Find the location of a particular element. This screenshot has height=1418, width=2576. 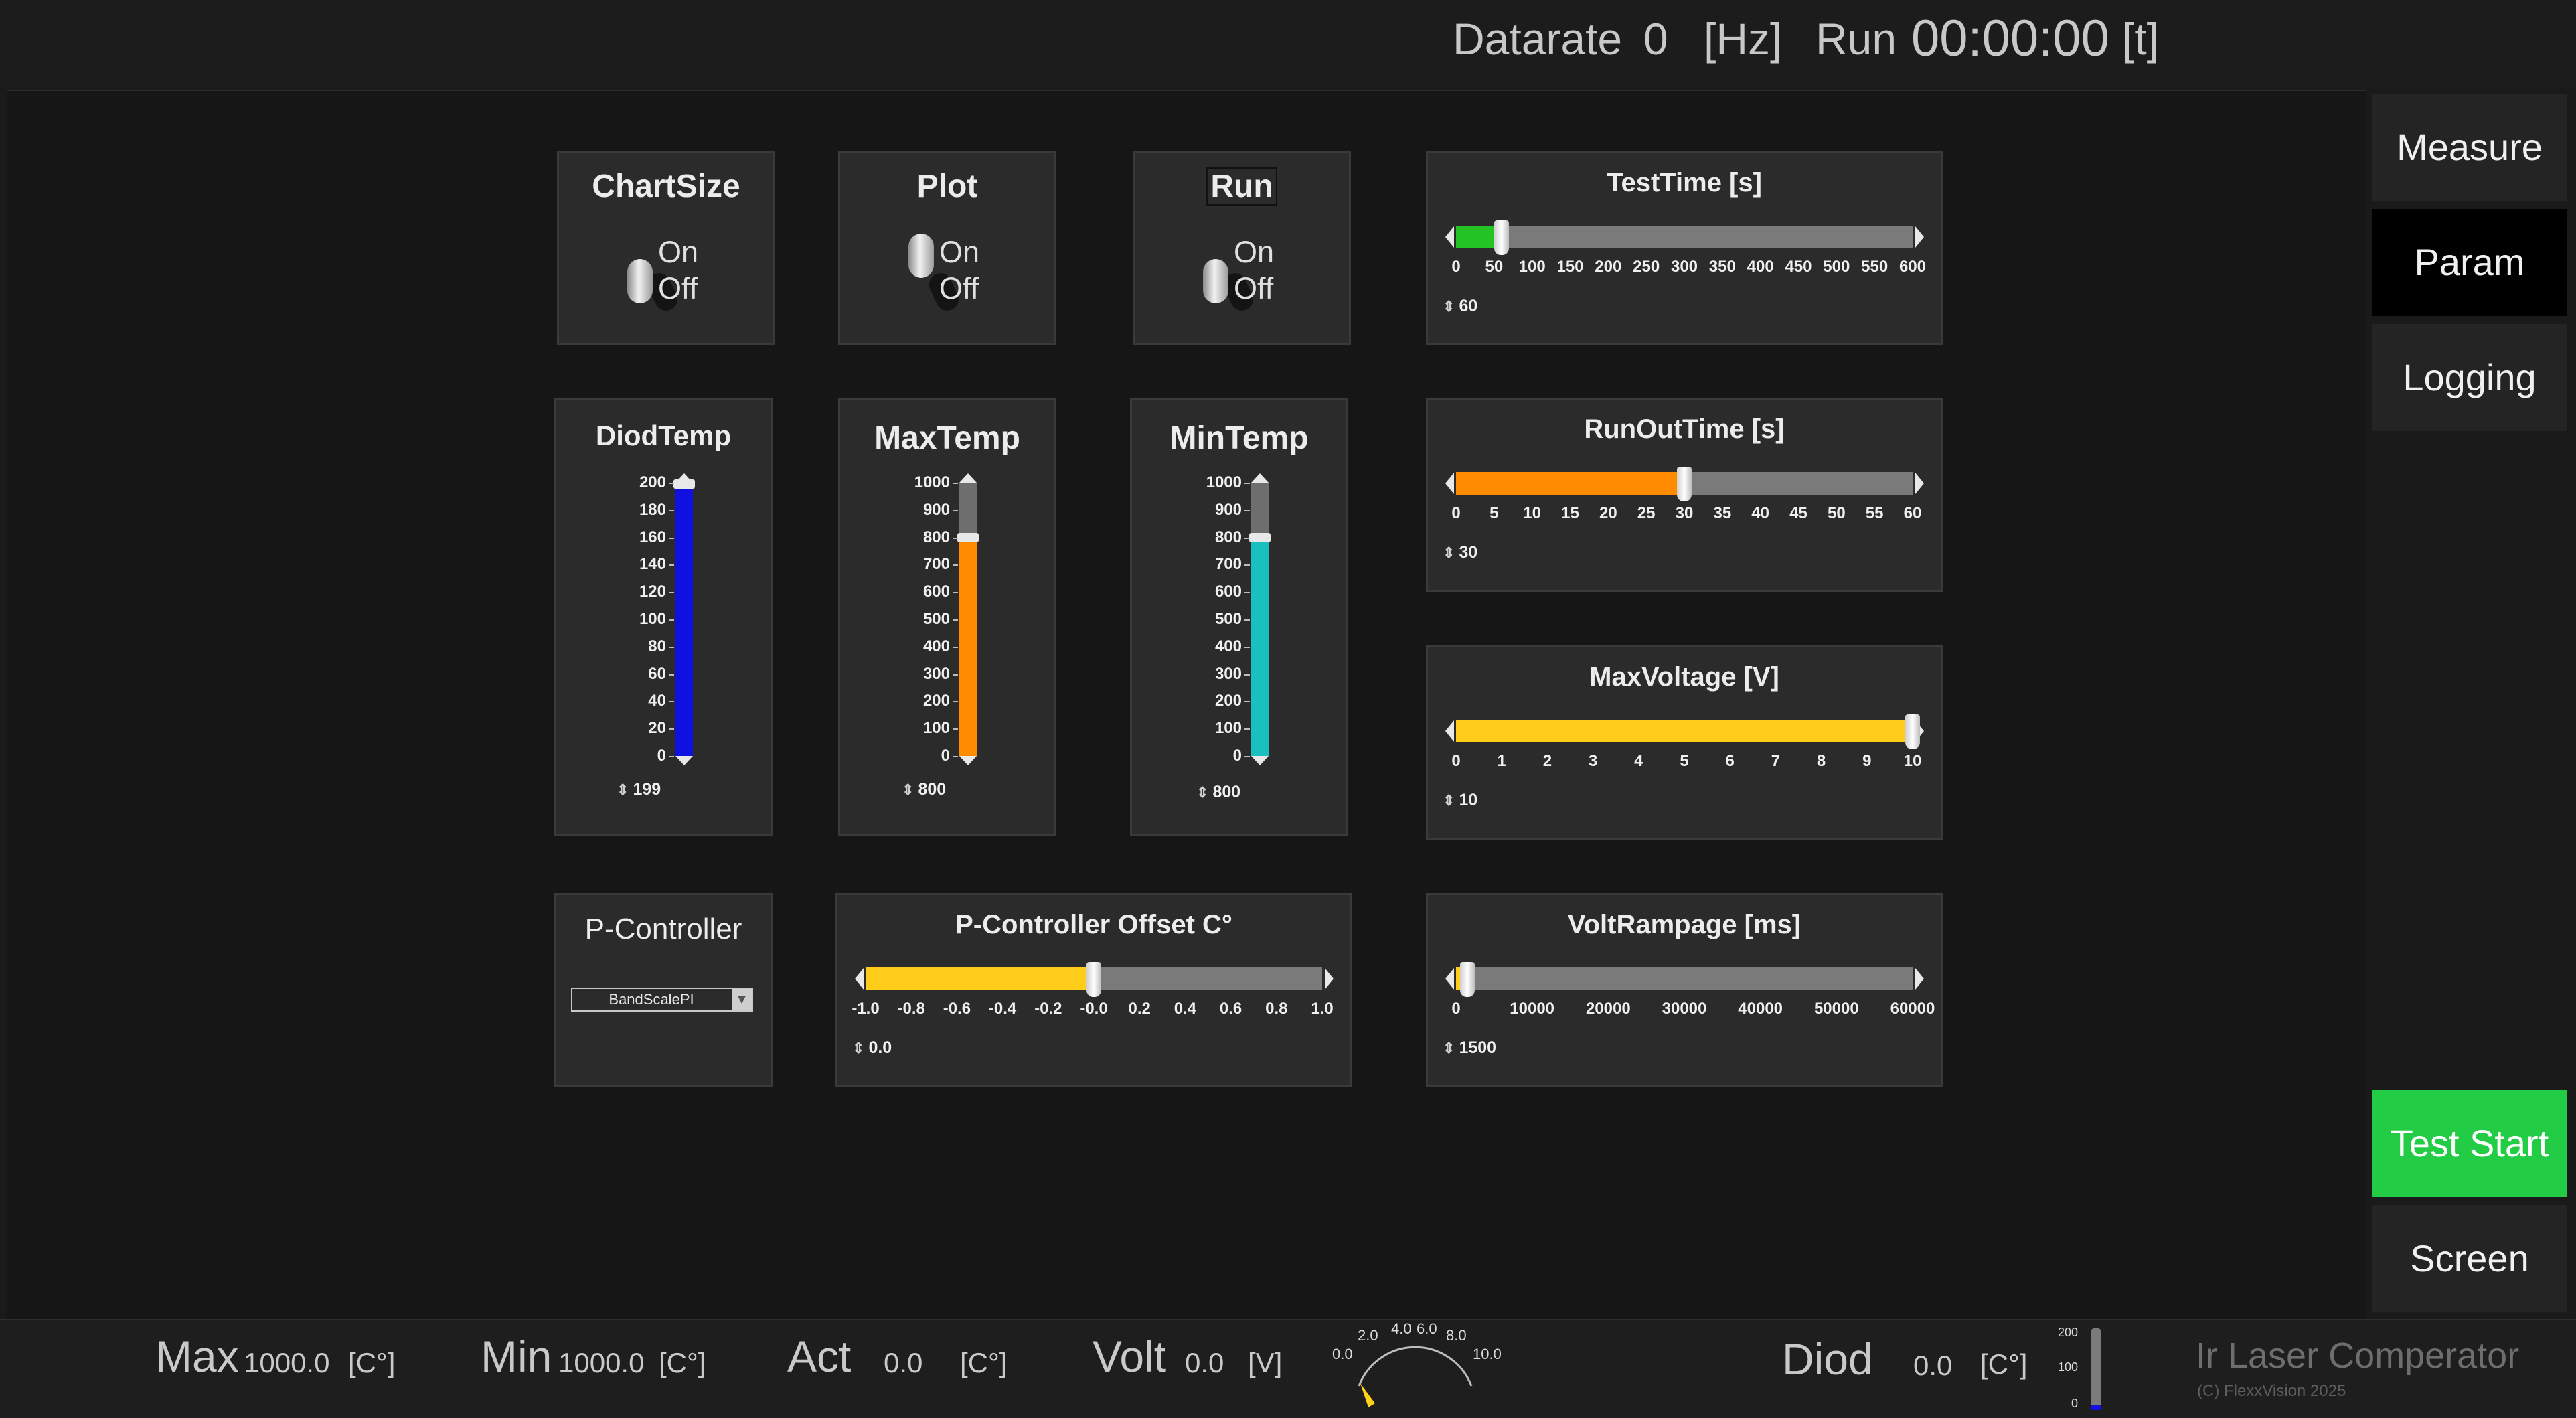

nav-param: Param is located at coordinates (2470, 262).